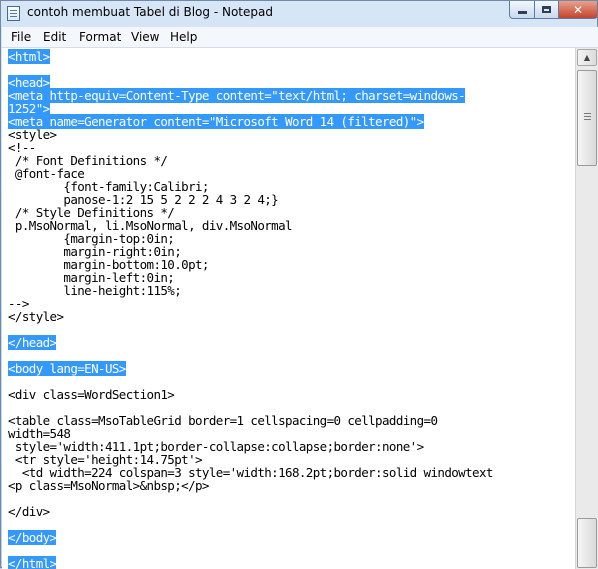  I want to click on code-line: </body>, so click(250, 537).